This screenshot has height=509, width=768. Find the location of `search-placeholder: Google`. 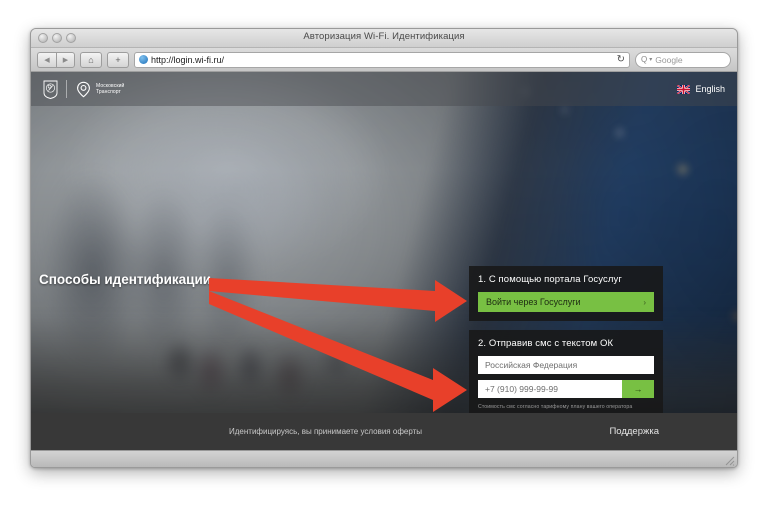

search-placeholder: Google is located at coordinates (669, 59).